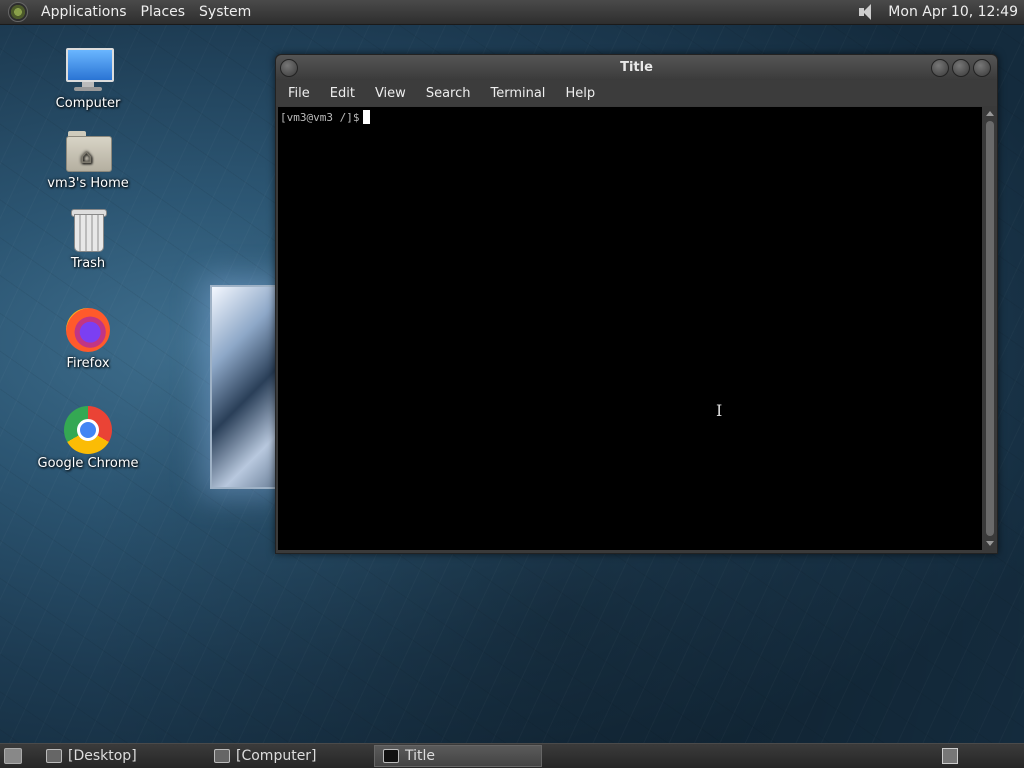 This screenshot has width=1024, height=768. I want to click on terminal-icon, so click(391, 756).